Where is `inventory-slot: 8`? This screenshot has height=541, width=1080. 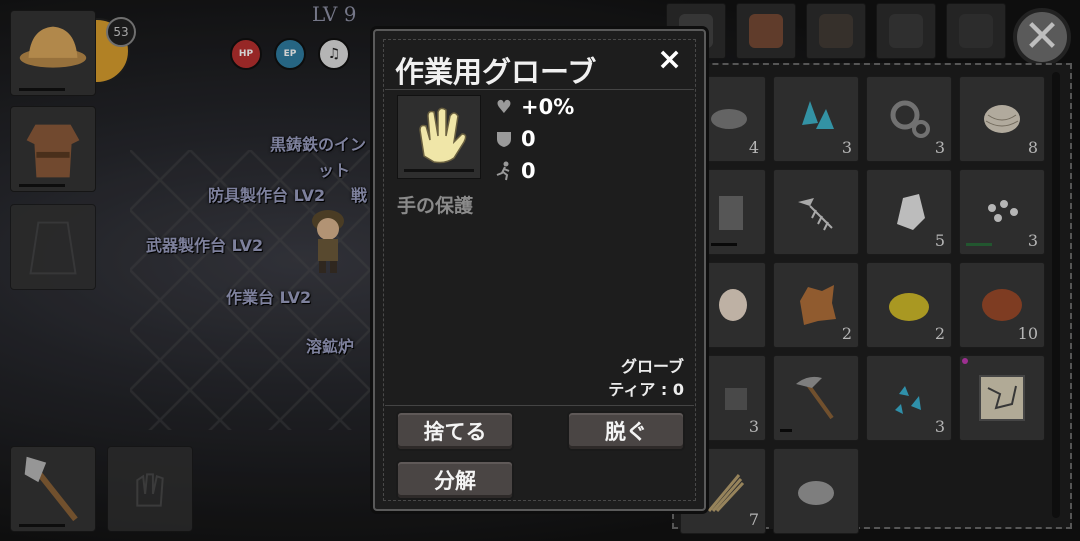 inventory-slot: 8 is located at coordinates (1002, 119).